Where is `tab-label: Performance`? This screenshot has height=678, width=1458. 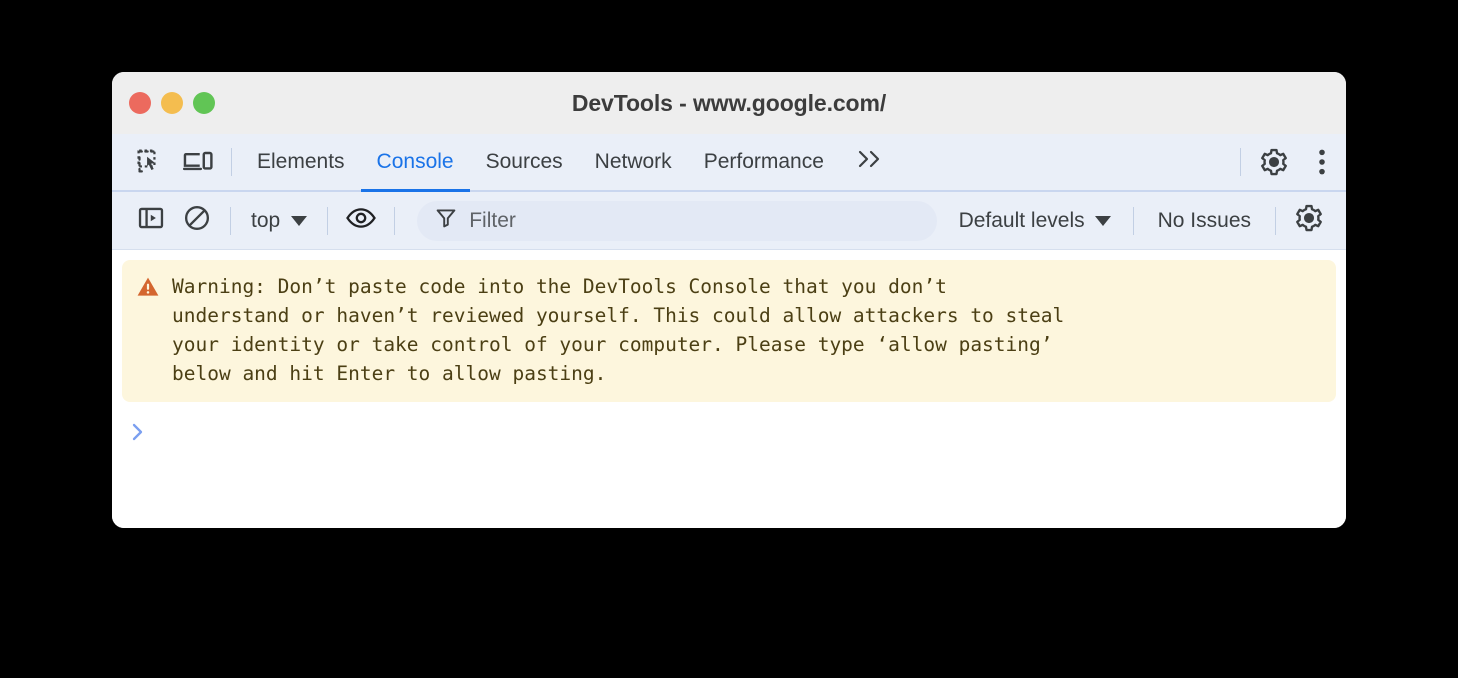 tab-label: Performance is located at coordinates (763, 161).